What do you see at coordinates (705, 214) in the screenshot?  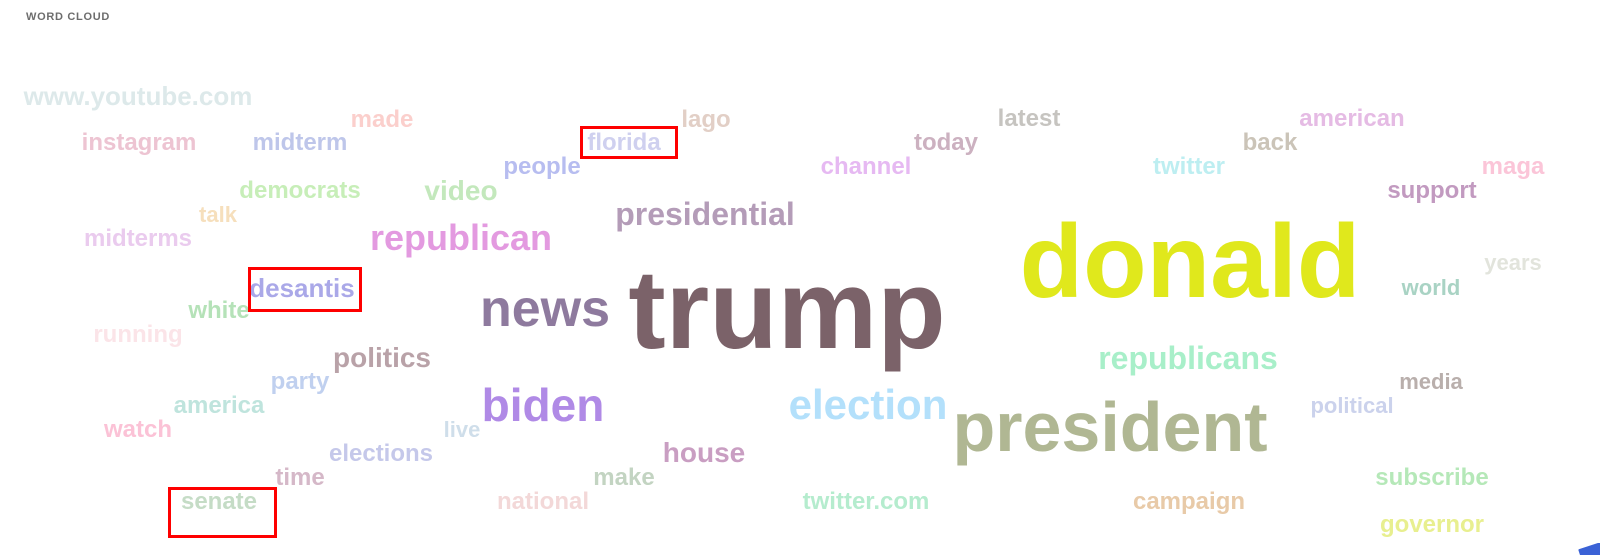 I see `cloud-word-presidential: presidential` at bounding box center [705, 214].